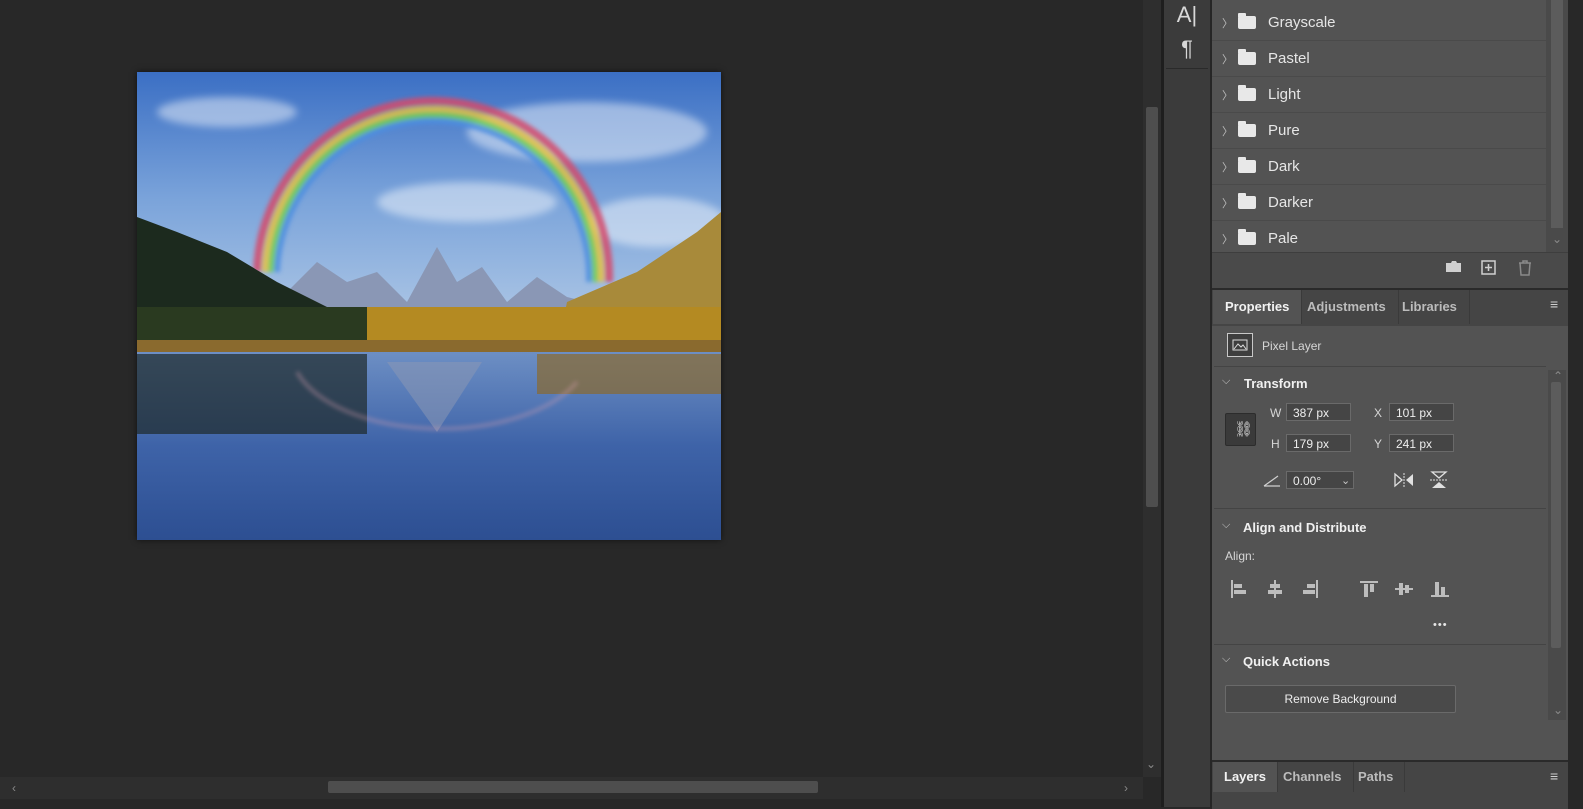  I want to click on swatch-group-label: Light, so click(1284, 94).